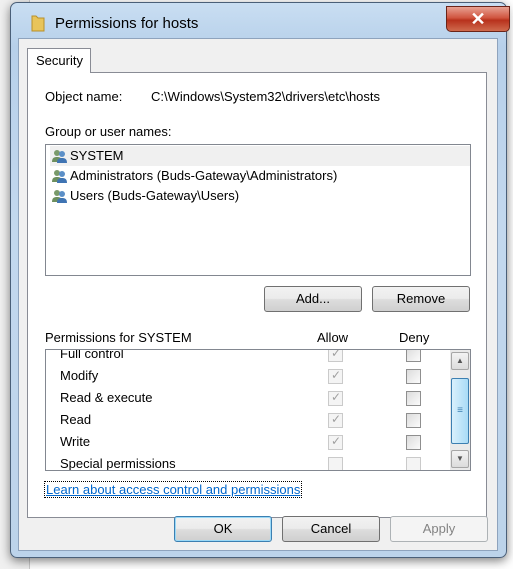 The image size is (513, 569). I want to click on scrollbar: ▲ ≡ ▼, so click(460, 410).